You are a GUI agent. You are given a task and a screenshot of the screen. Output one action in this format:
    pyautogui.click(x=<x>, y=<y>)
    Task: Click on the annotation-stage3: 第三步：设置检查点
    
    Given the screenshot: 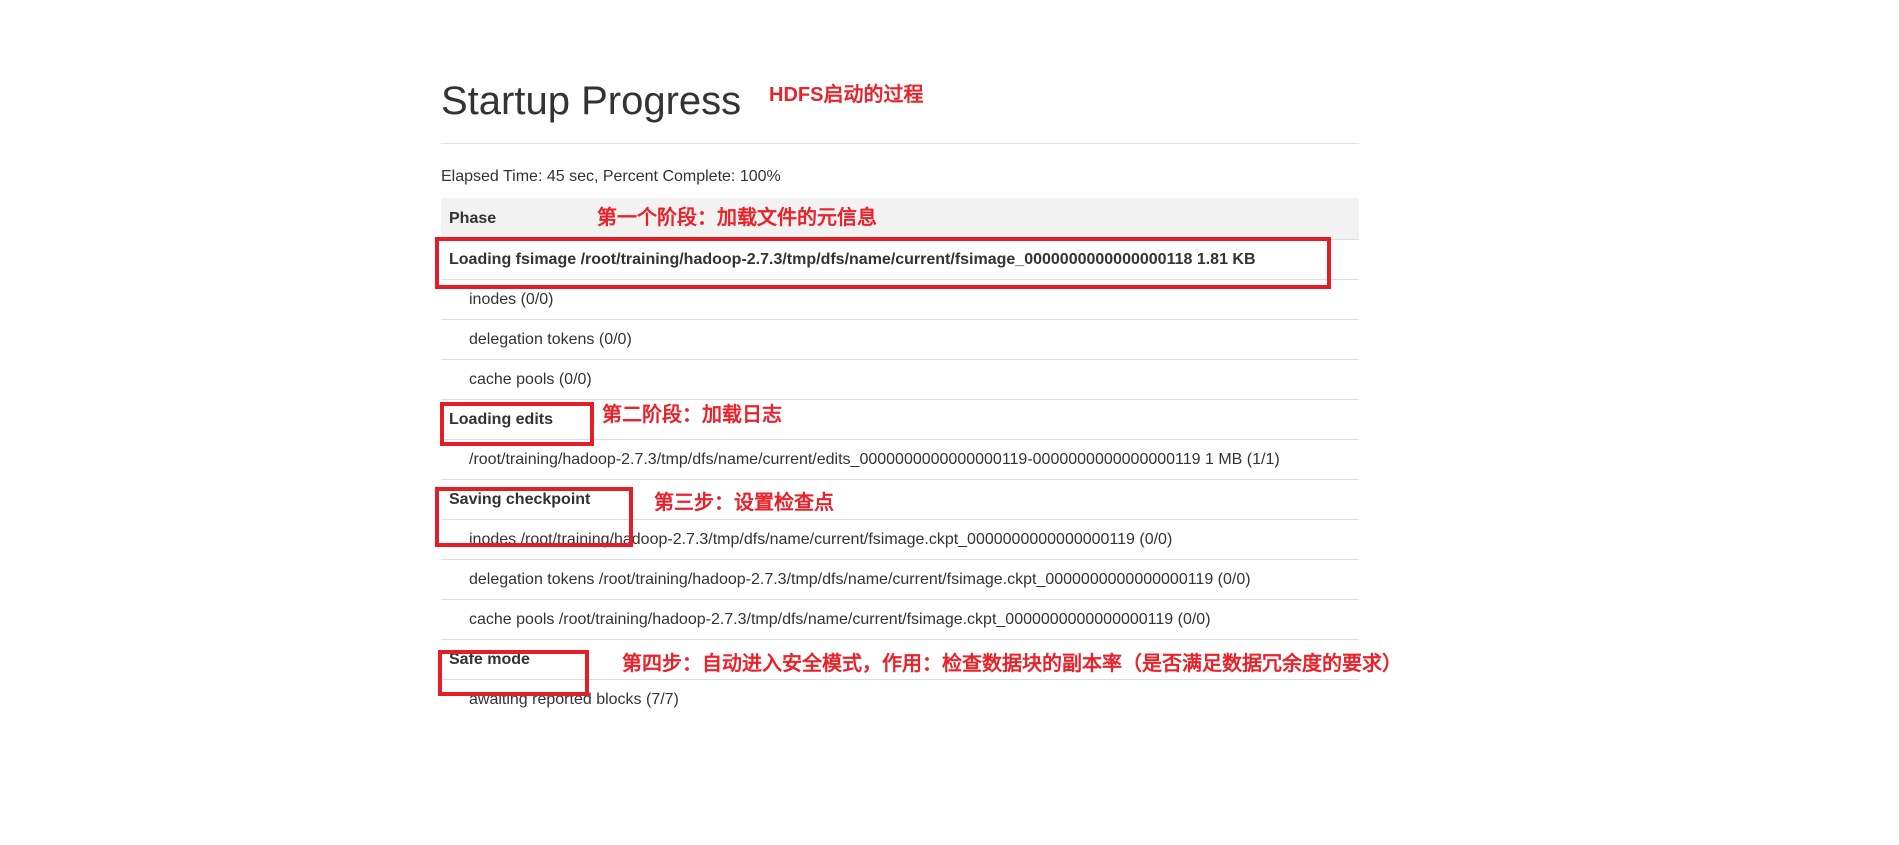 What is the action you would take?
    pyautogui.click(x=744, y=503)
    